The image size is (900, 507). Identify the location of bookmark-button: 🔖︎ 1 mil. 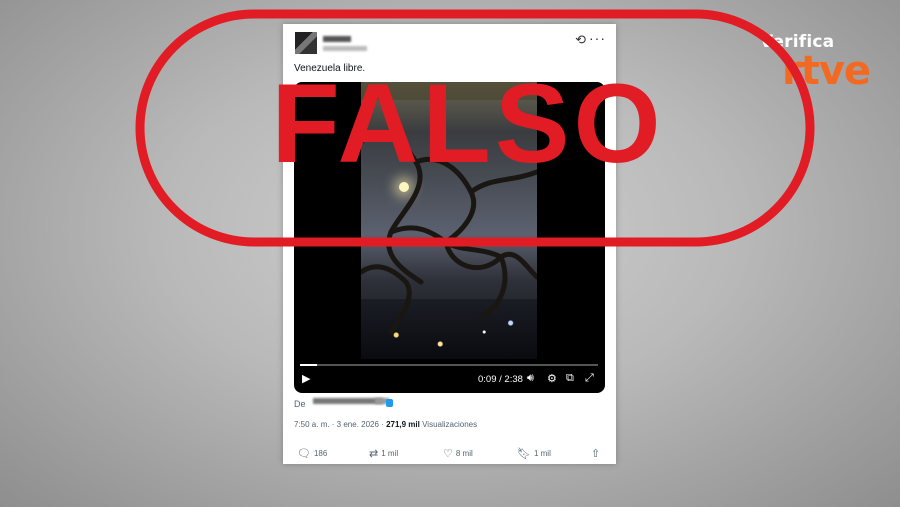
(534, 453).